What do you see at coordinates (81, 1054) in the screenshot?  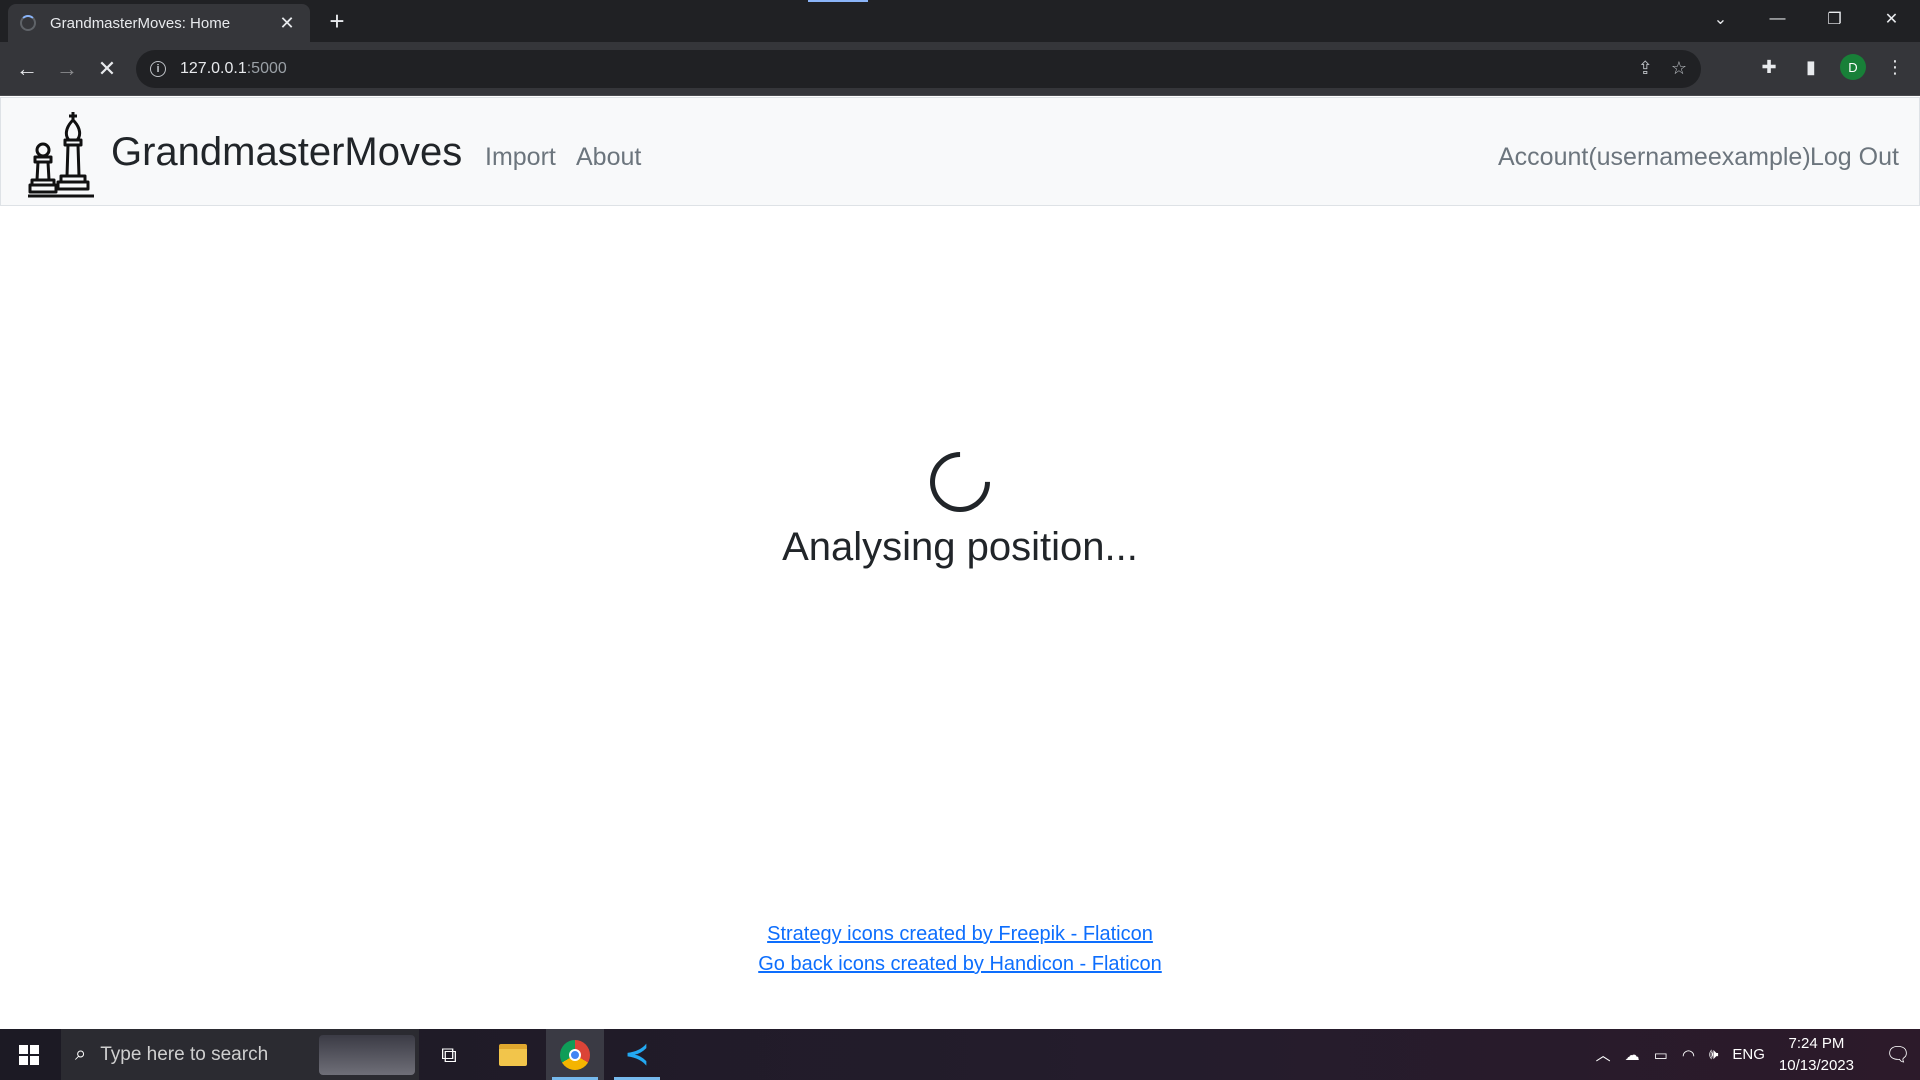 I see `search-icon: ⌕` at bounding box center [81, 1054].